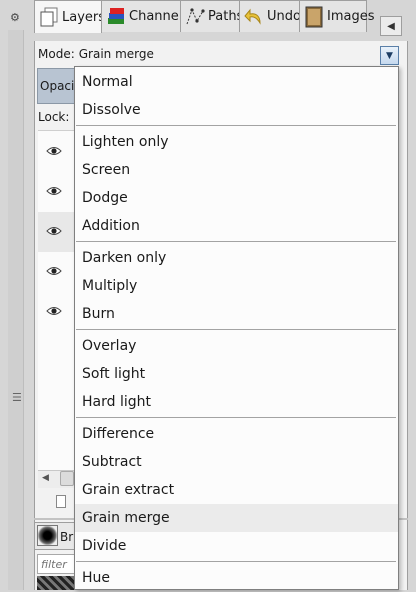 This screenshot has height=592, width=416. Describe the element at coordinates (61, 501) in the screenshot. I see `new-layer-icon` at that location.